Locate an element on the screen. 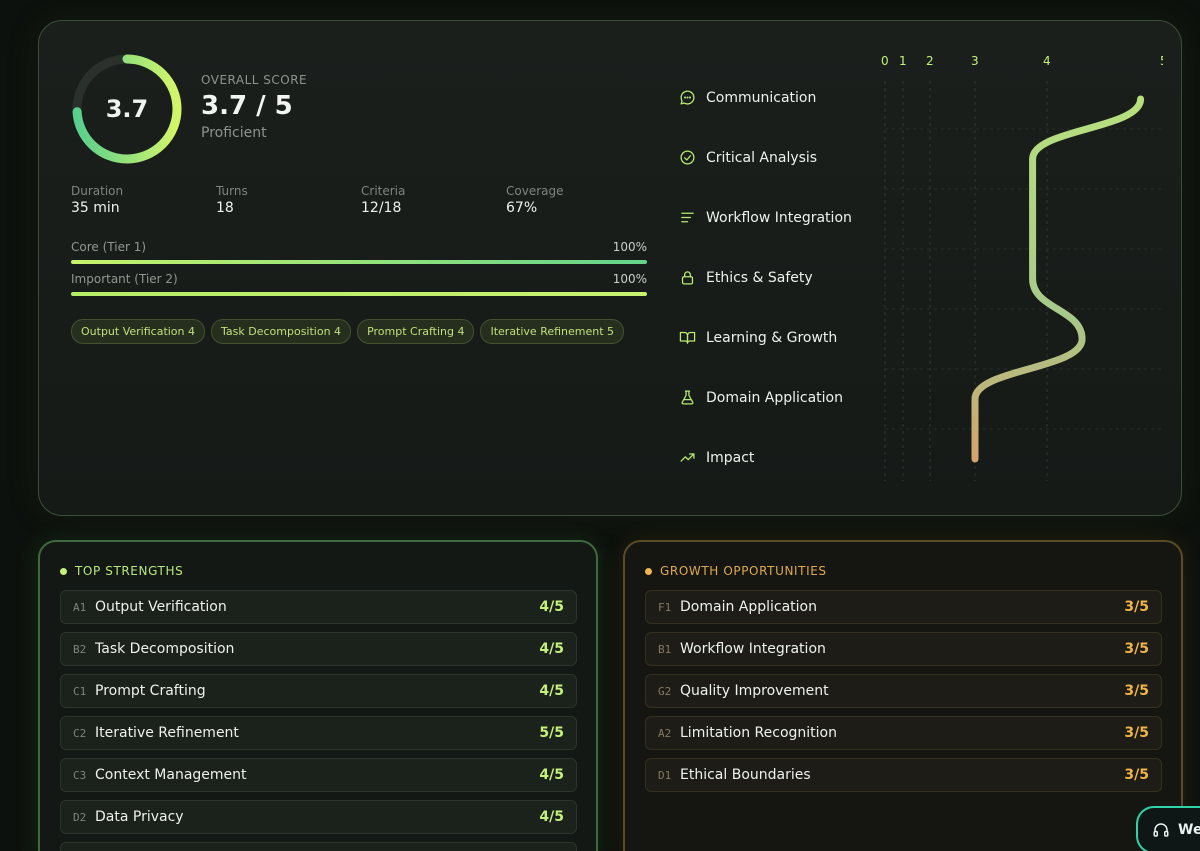  chip: Prompt Crafting 4 is located at coordinates (416, 331).